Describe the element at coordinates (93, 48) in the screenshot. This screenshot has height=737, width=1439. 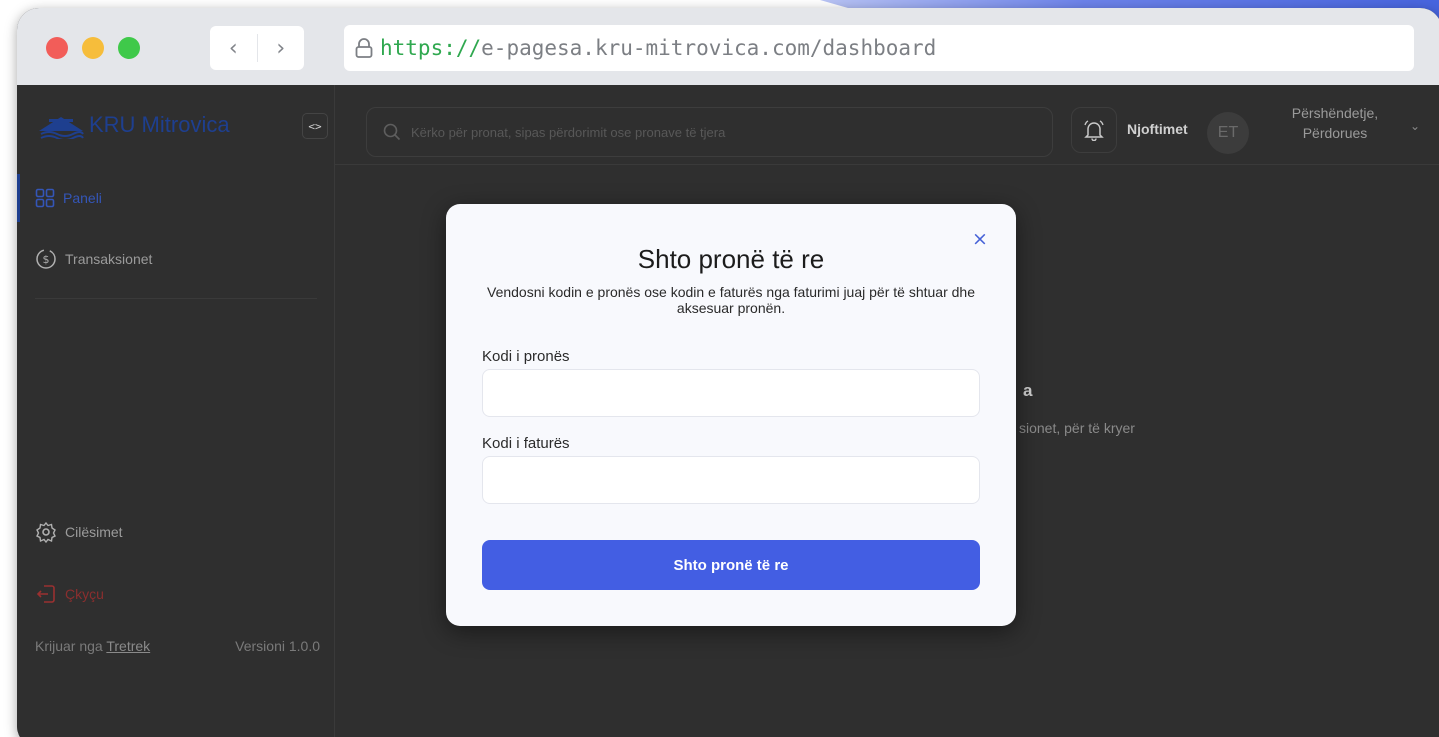
I see `minimize-window-button` at that location.